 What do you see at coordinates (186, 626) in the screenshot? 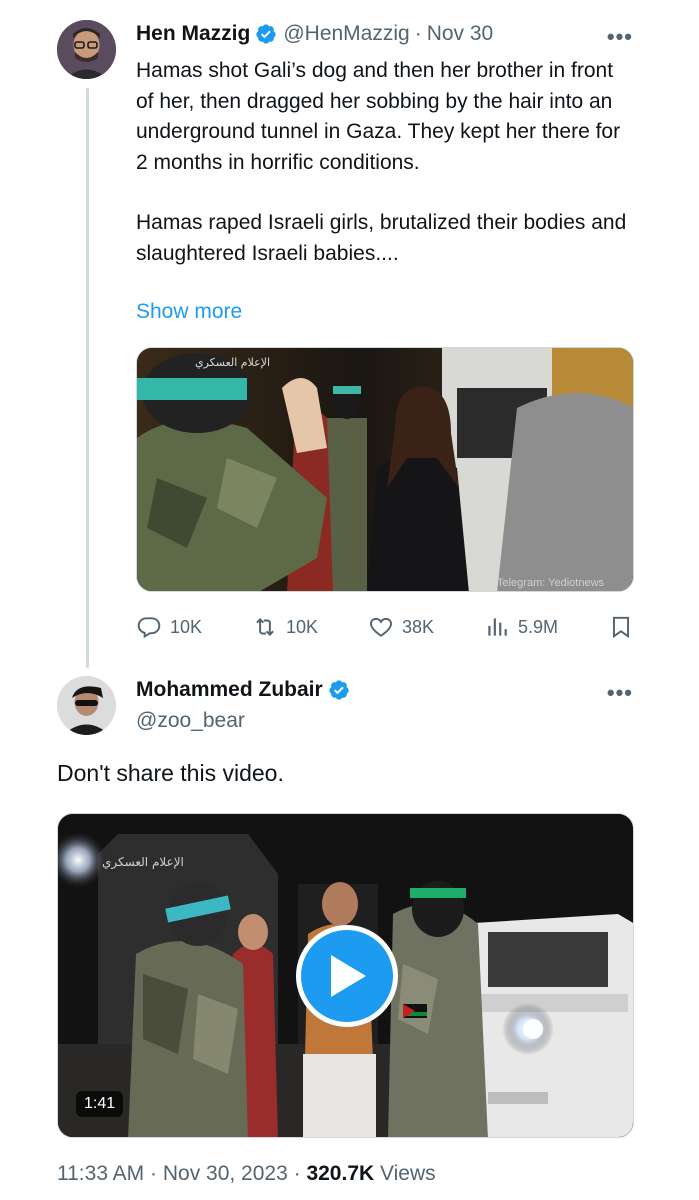
I see `reply-count: 10K` at bounding box center [186, 626].